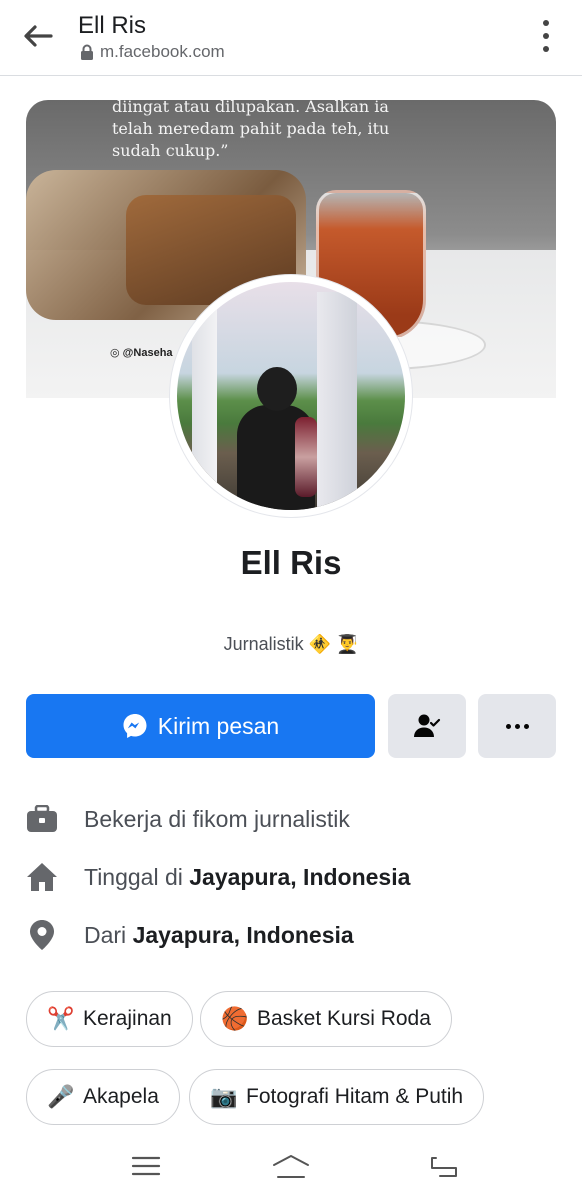  I want to click on cover-watermark: ◎ @Naseha, so click(141, 352).